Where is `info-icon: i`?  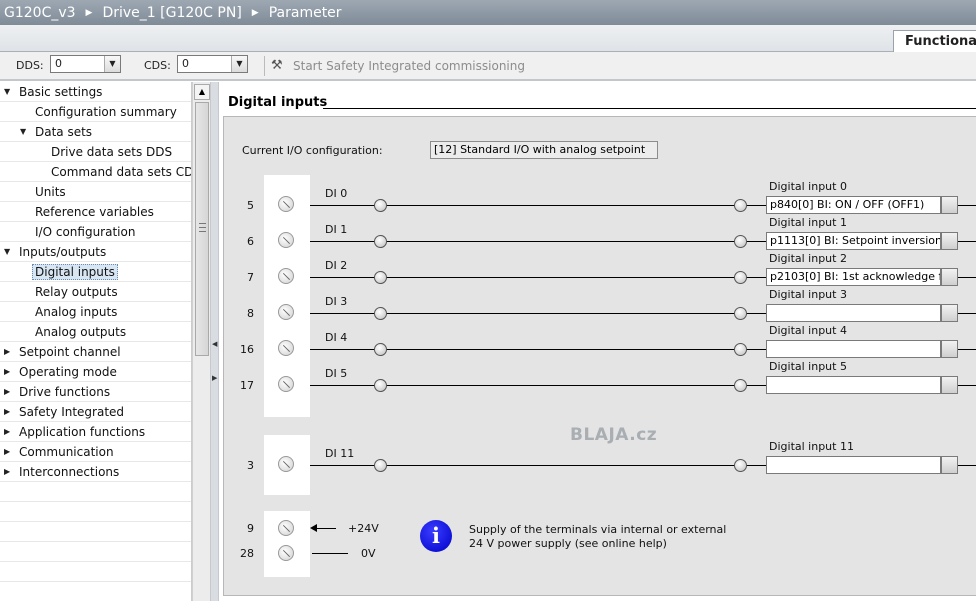 info-icon: i is located at coordinates (436, 536).